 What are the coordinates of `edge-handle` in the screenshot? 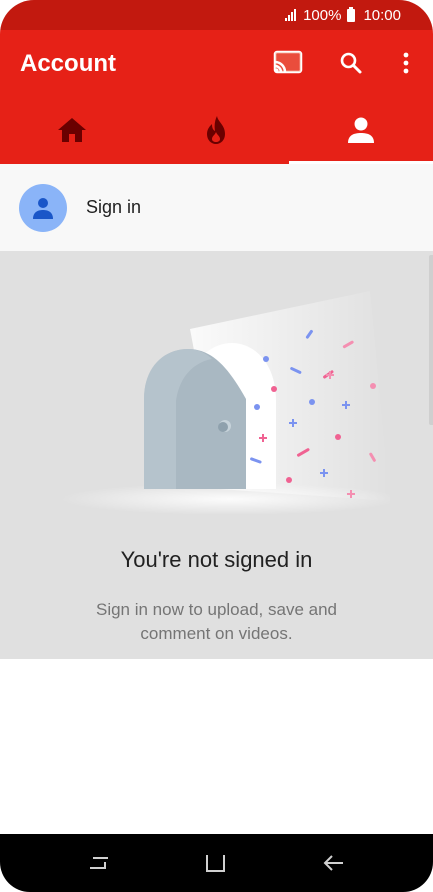 It's located at (431, 340).